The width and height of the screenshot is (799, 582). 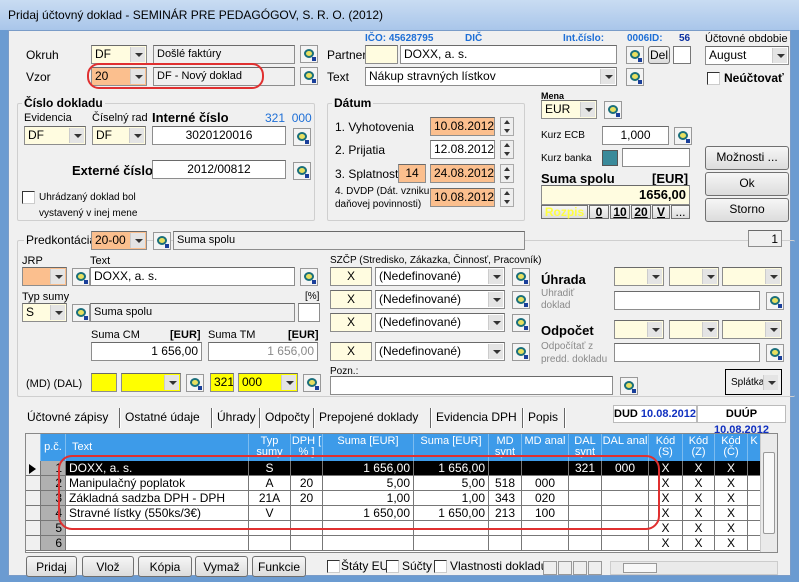 What do you see at coordinates (412, 173) in the screenshot?
I see `splatnost-days: 14` at bounding box center [412, 173].